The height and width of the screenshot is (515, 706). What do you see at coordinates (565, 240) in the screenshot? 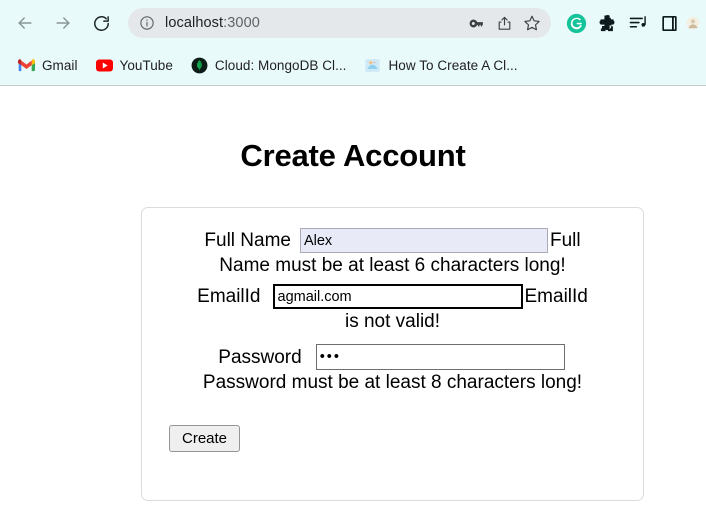
I see `fullname-error-prefix: Full` at bounding box center [565, 240].